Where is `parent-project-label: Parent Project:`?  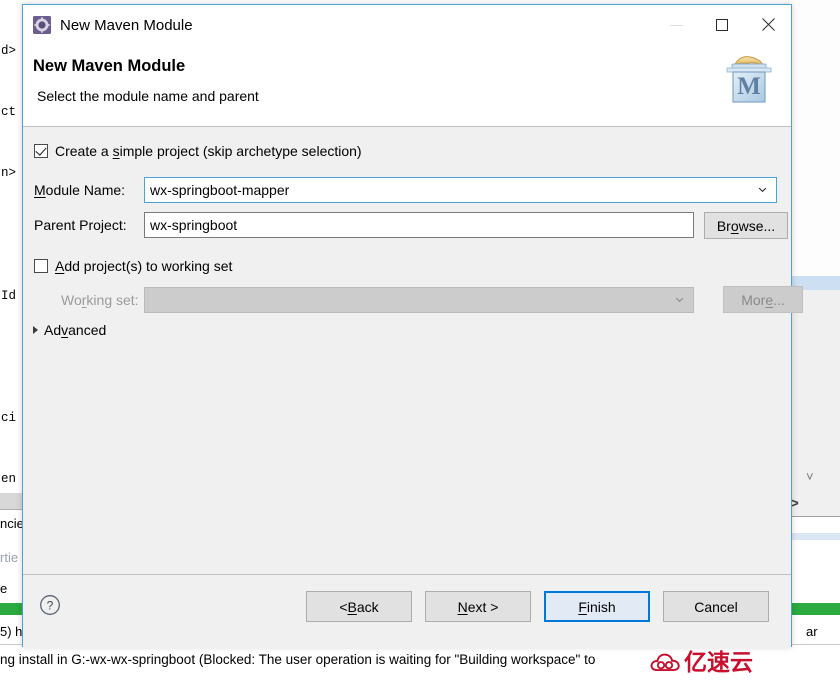 parent-project-label: Parent Project: is located at coordinates (80, 225).